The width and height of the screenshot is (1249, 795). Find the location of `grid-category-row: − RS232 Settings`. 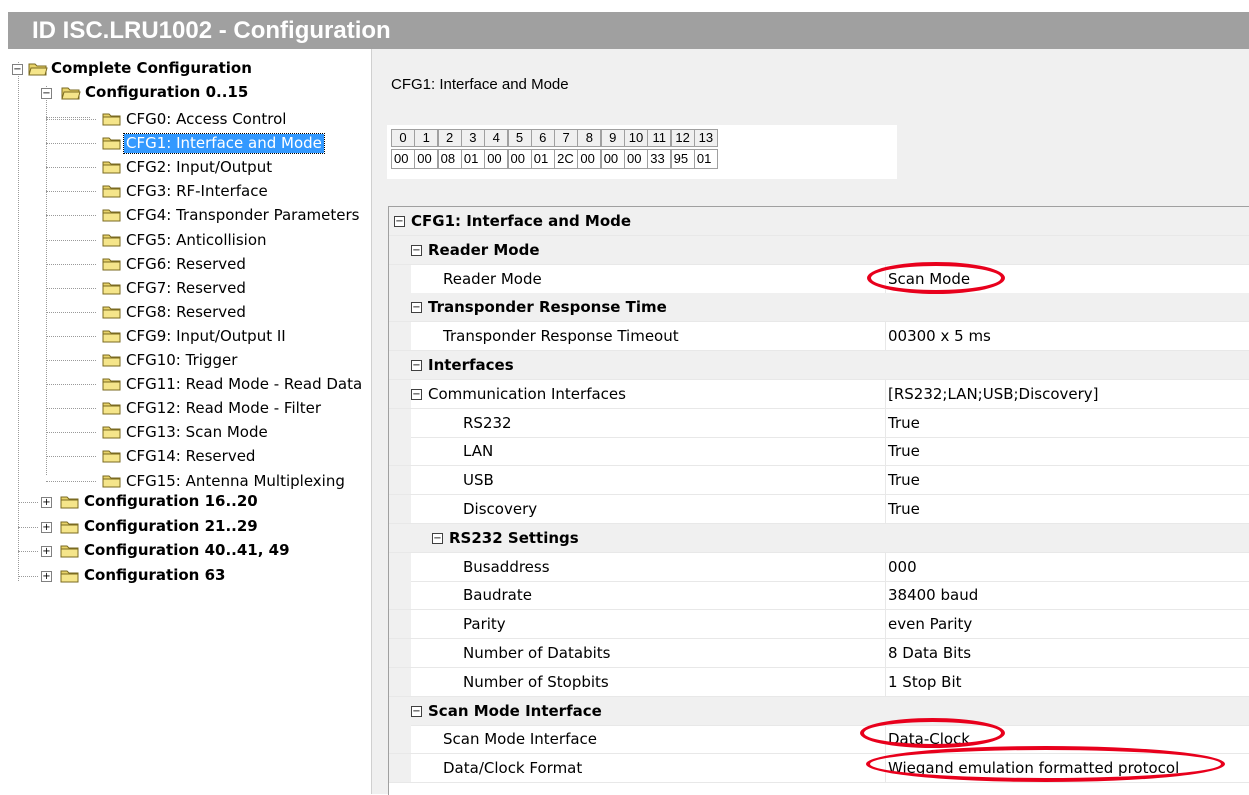

grid-category-row: − RS232 Settings is located at coordinates (819, 538).